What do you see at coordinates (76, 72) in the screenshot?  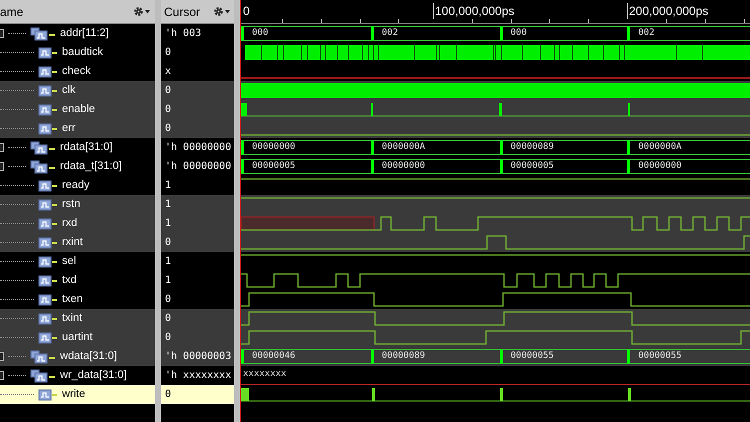 I see `signal-name: check` at bounding box center [76, 72].